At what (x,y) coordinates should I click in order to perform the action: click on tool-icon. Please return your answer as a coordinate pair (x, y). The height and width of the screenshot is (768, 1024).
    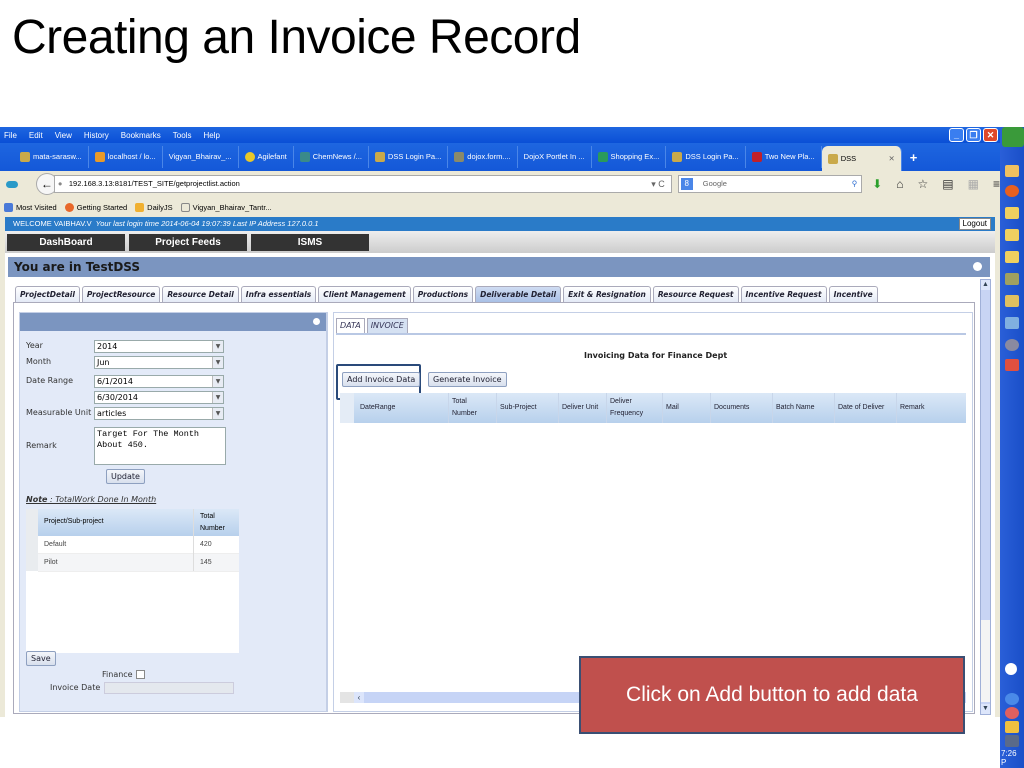
    Looking at the image, I should click on (1012, 279).